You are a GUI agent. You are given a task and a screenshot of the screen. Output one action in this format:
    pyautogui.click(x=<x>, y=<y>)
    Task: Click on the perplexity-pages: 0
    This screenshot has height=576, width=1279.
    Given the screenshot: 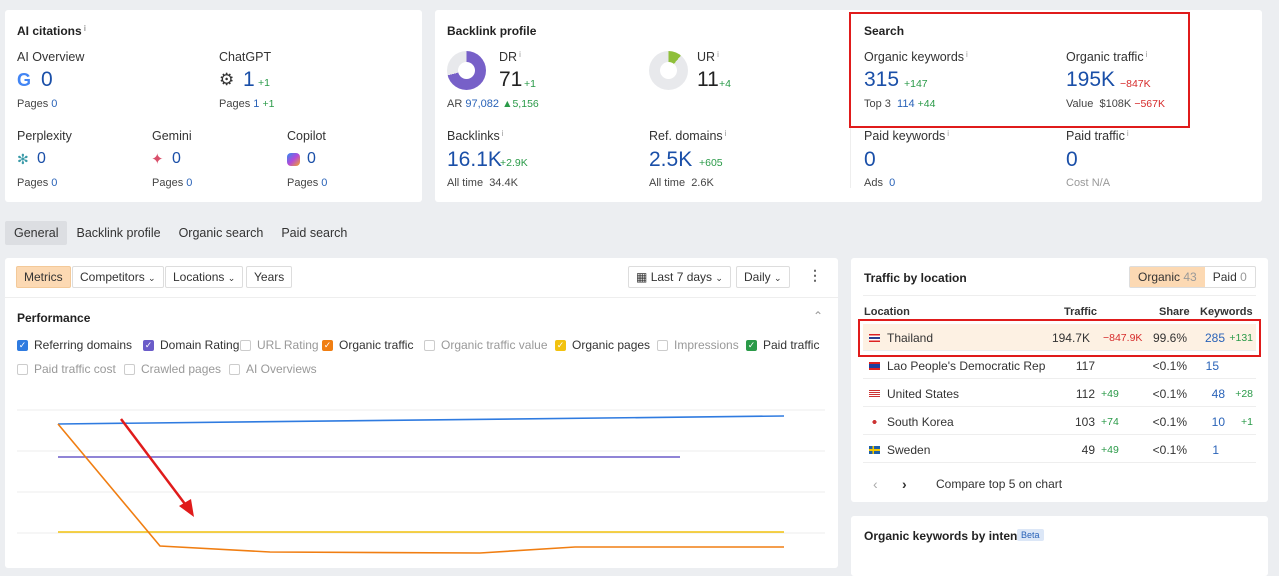 What is the action you would take?
    pyautogui.click(x=54, y=183)
    